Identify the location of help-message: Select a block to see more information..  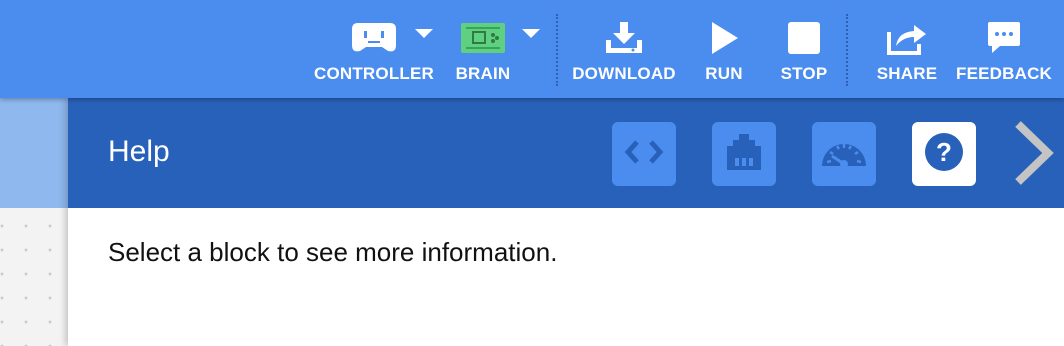
(333, 252).